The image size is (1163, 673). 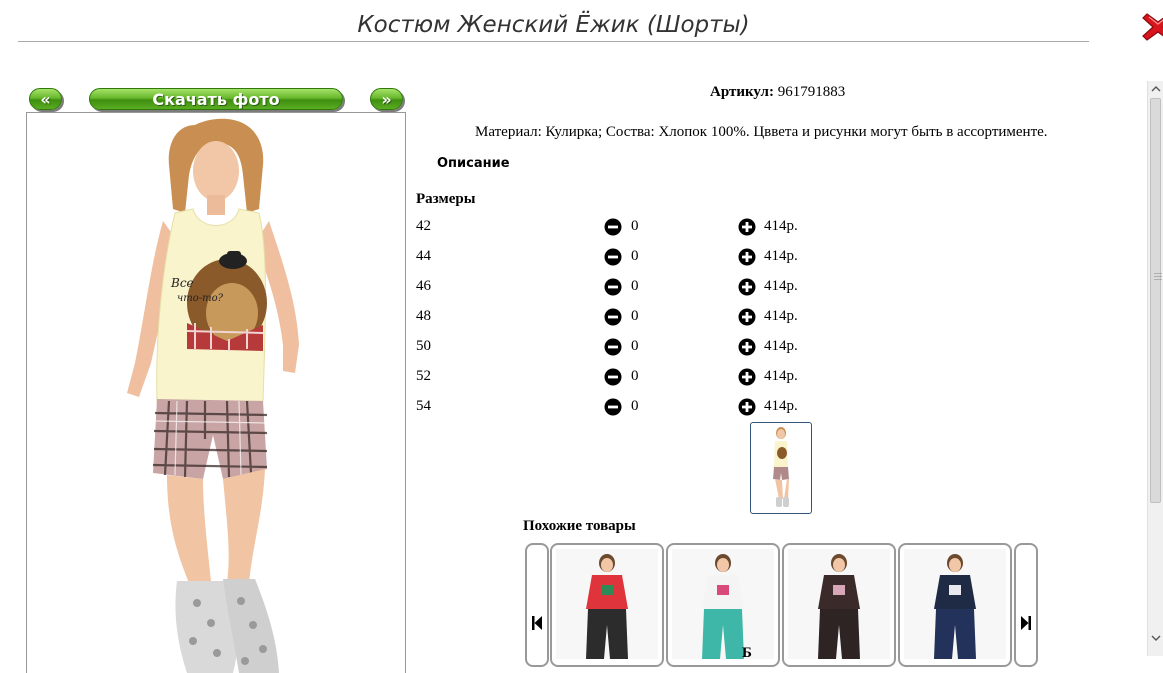 What do you see at coordinates (423, 316) in the screenshot?
I see `size-value: 48` at bounding box center [423, 316].